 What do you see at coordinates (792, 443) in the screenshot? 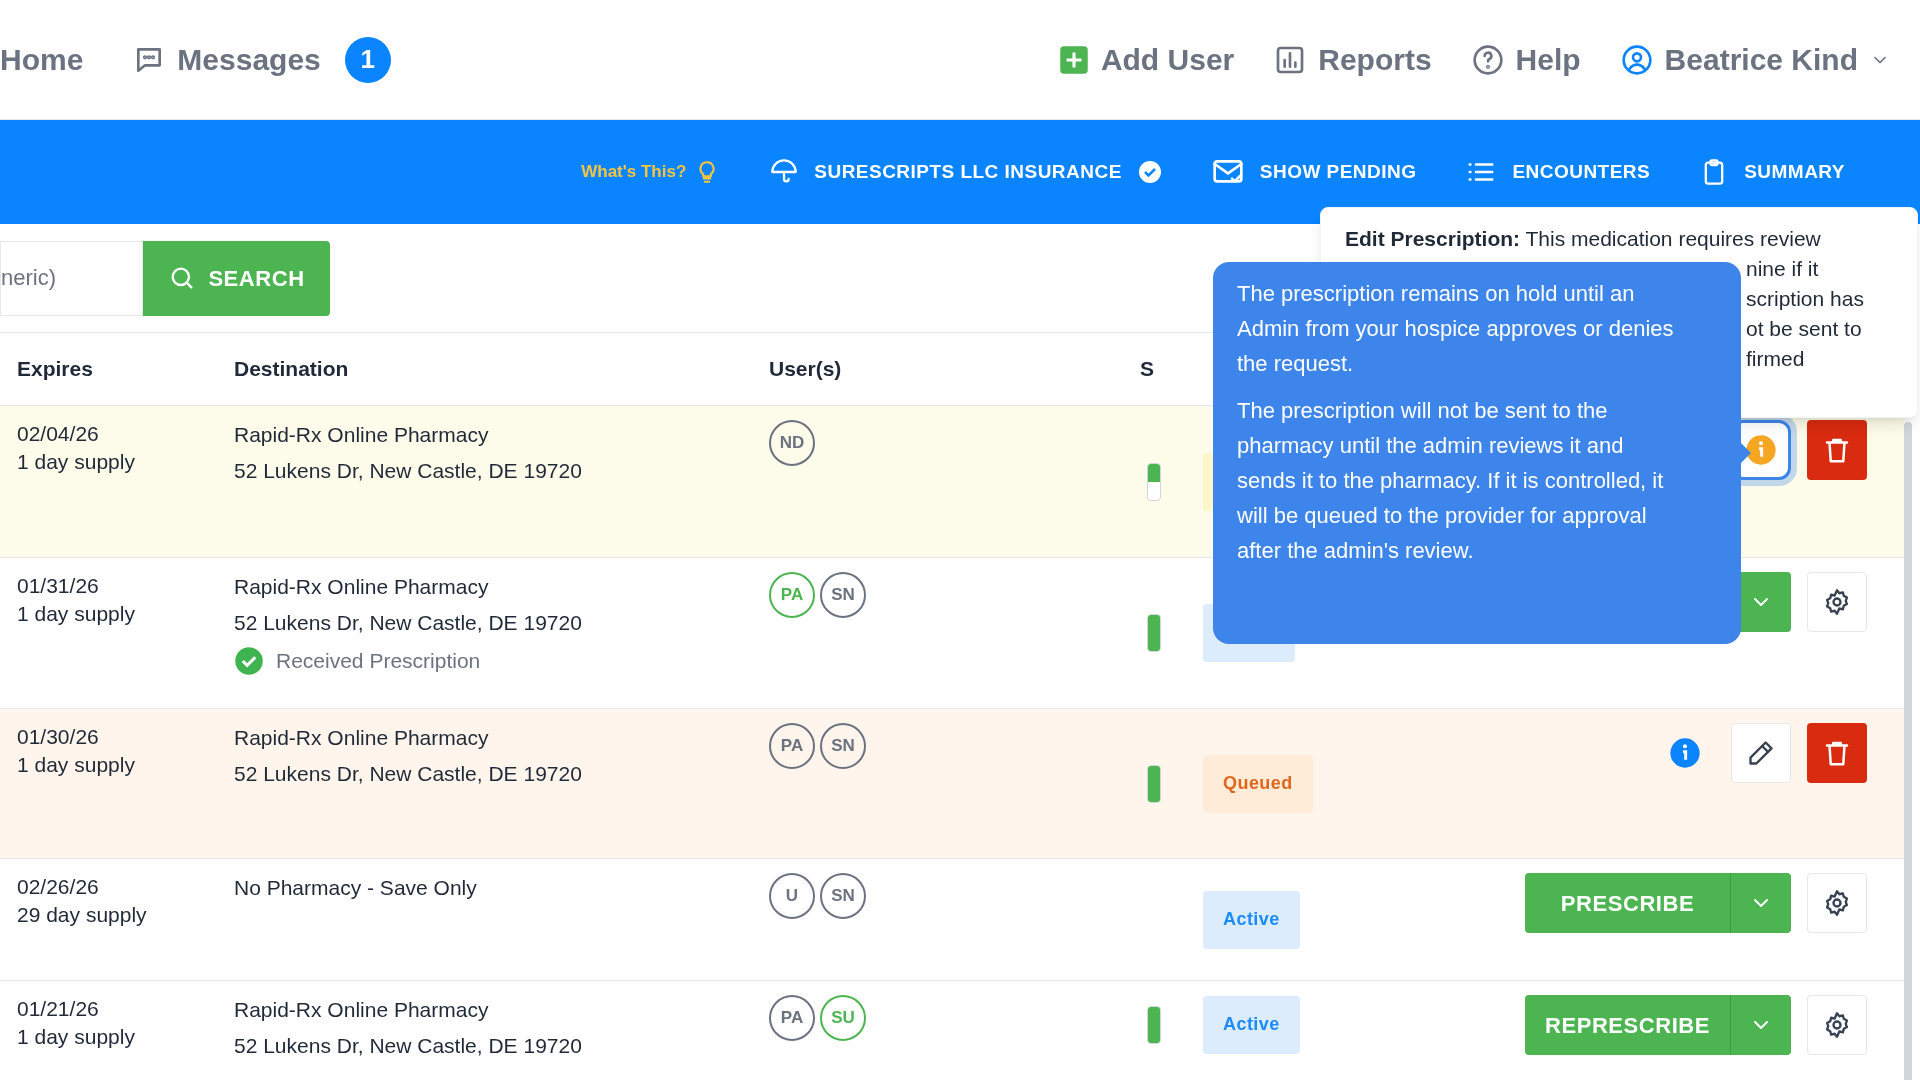
I see `user-avatar: ND` at bounding box center [792, 443].